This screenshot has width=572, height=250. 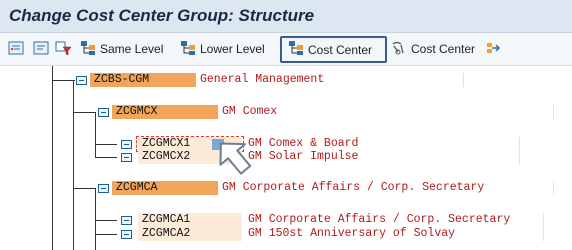 I want to click on root-node-description: General Management, so click(x=330, y=80).